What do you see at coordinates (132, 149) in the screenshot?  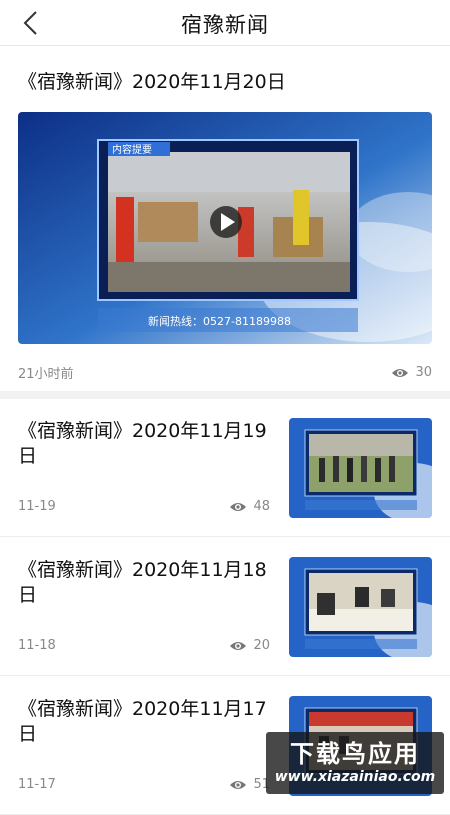 I see `overlay-label: 内容提要` at bounding box center [132, 149].